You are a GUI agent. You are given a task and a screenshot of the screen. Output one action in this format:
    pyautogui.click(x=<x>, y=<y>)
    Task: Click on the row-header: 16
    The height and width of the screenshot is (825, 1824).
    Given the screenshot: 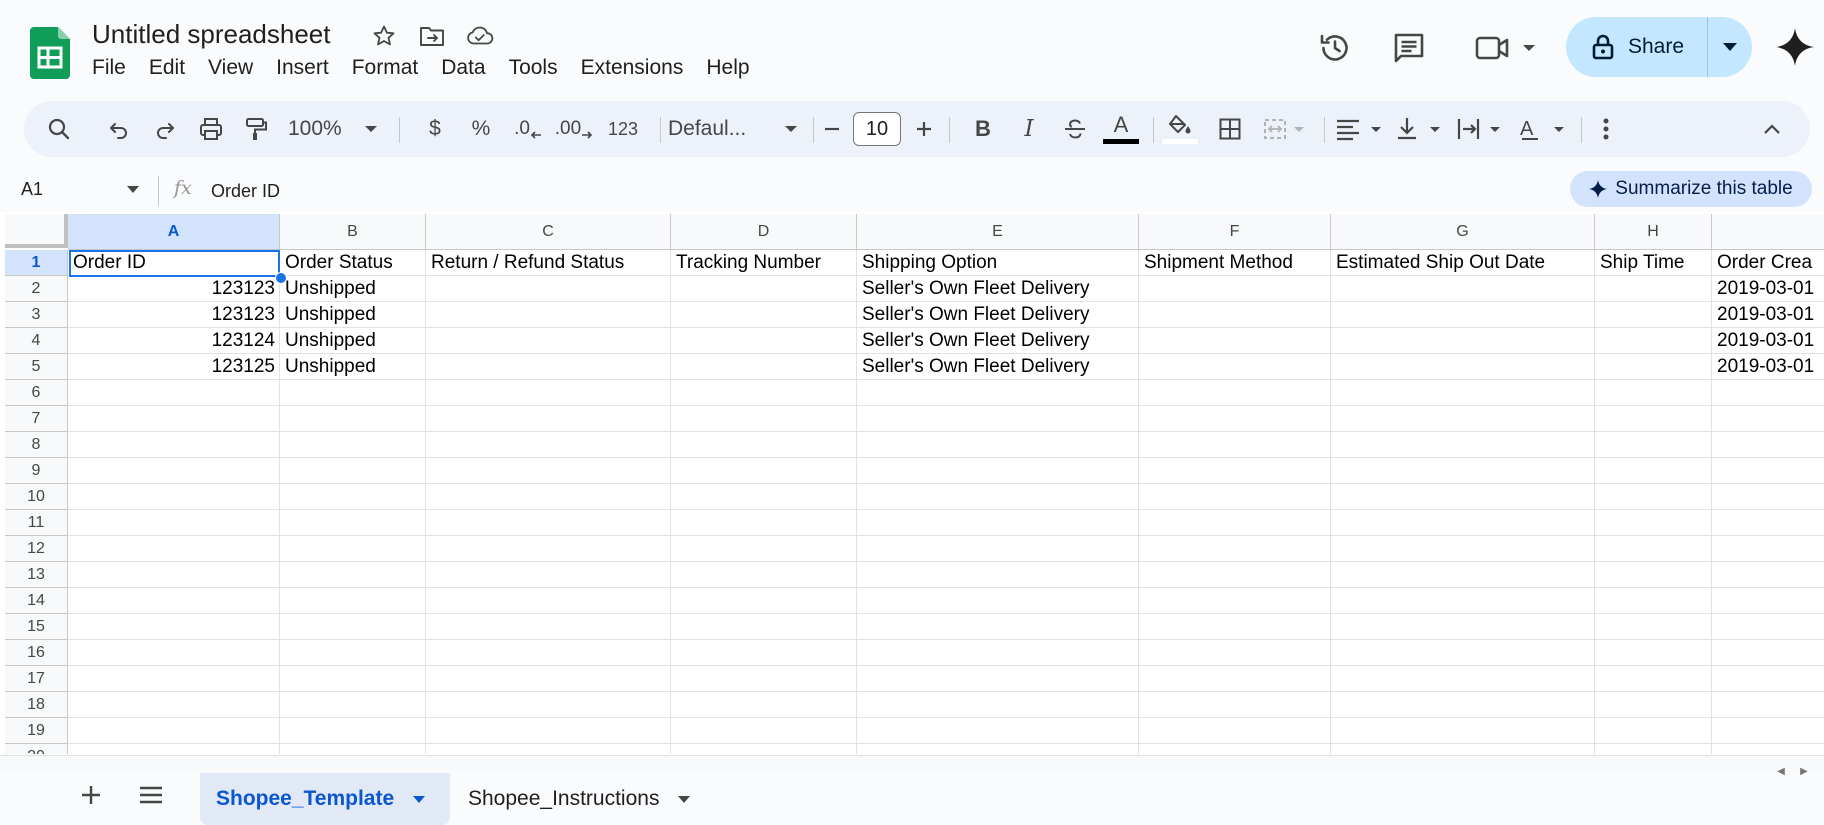 What is the action you would take?
    pyautogui.click(x=36, y=653)
    